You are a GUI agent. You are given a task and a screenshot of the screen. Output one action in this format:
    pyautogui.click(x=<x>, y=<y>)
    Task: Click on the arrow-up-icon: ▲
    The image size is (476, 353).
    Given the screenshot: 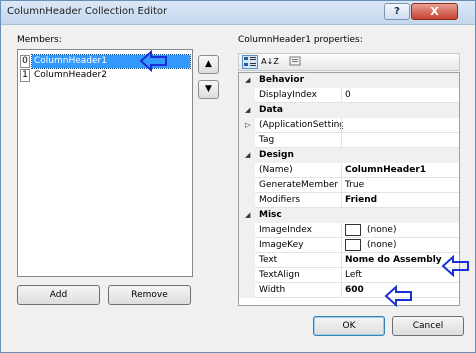 What is the action you would take?
    pyautogui.click(x=208, y=64)
    